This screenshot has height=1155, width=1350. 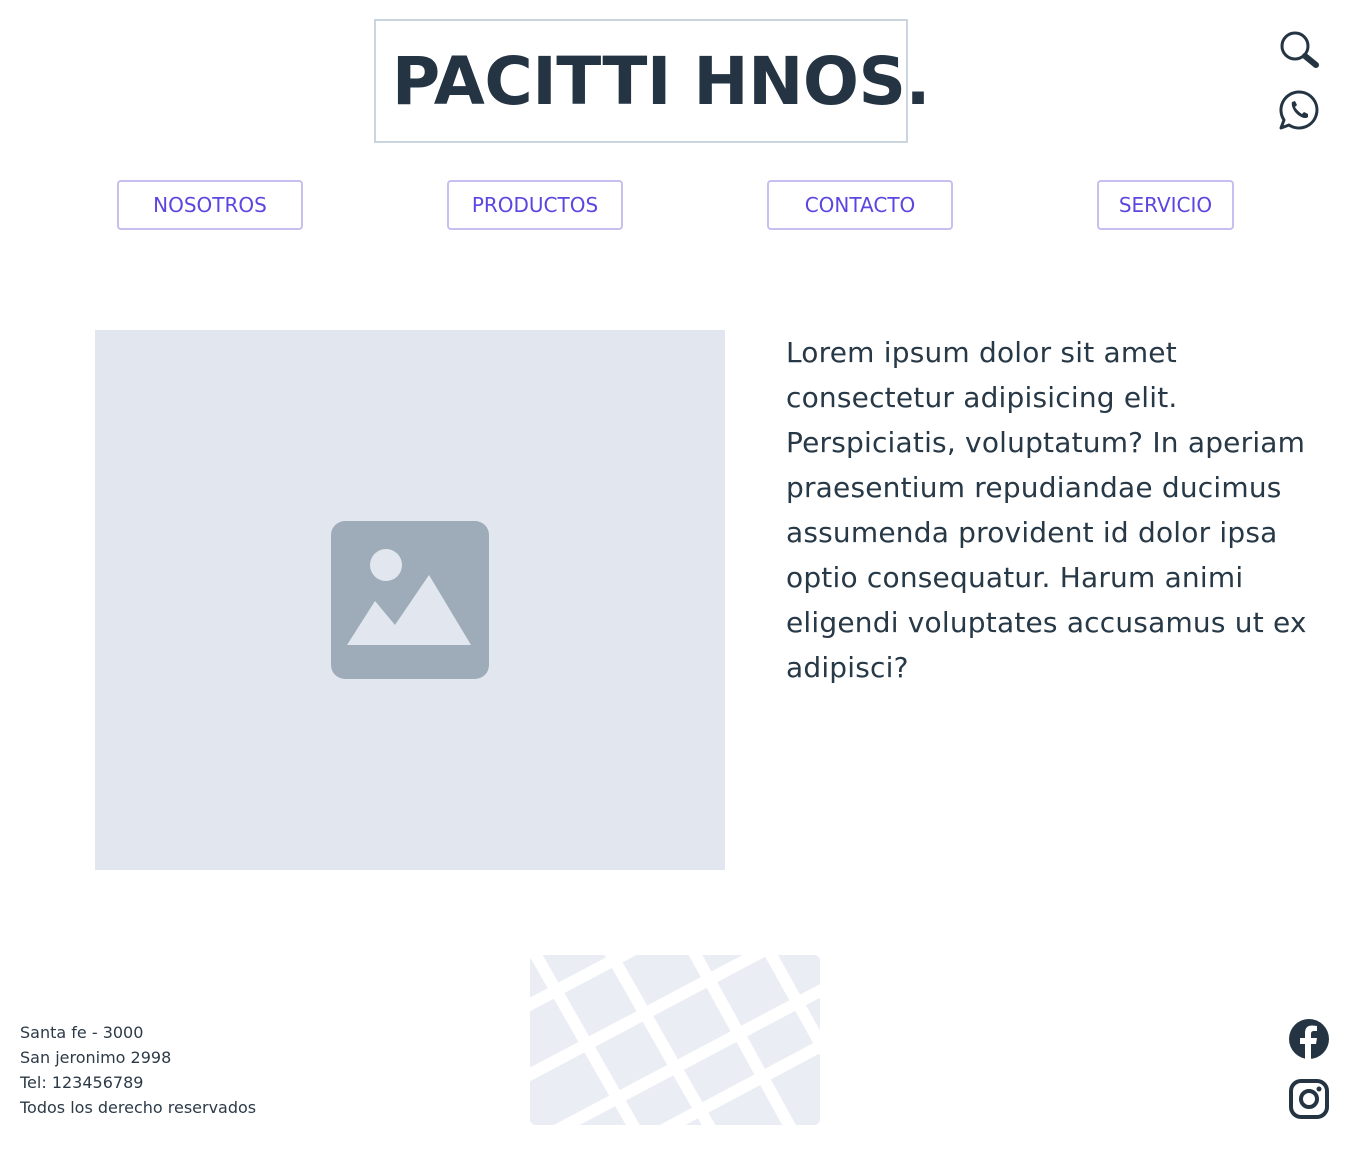 What do you see at coordinates (1299, 110) in the screenshot?
I see `whatsapp-icon` at bounding box center [1299, 110].